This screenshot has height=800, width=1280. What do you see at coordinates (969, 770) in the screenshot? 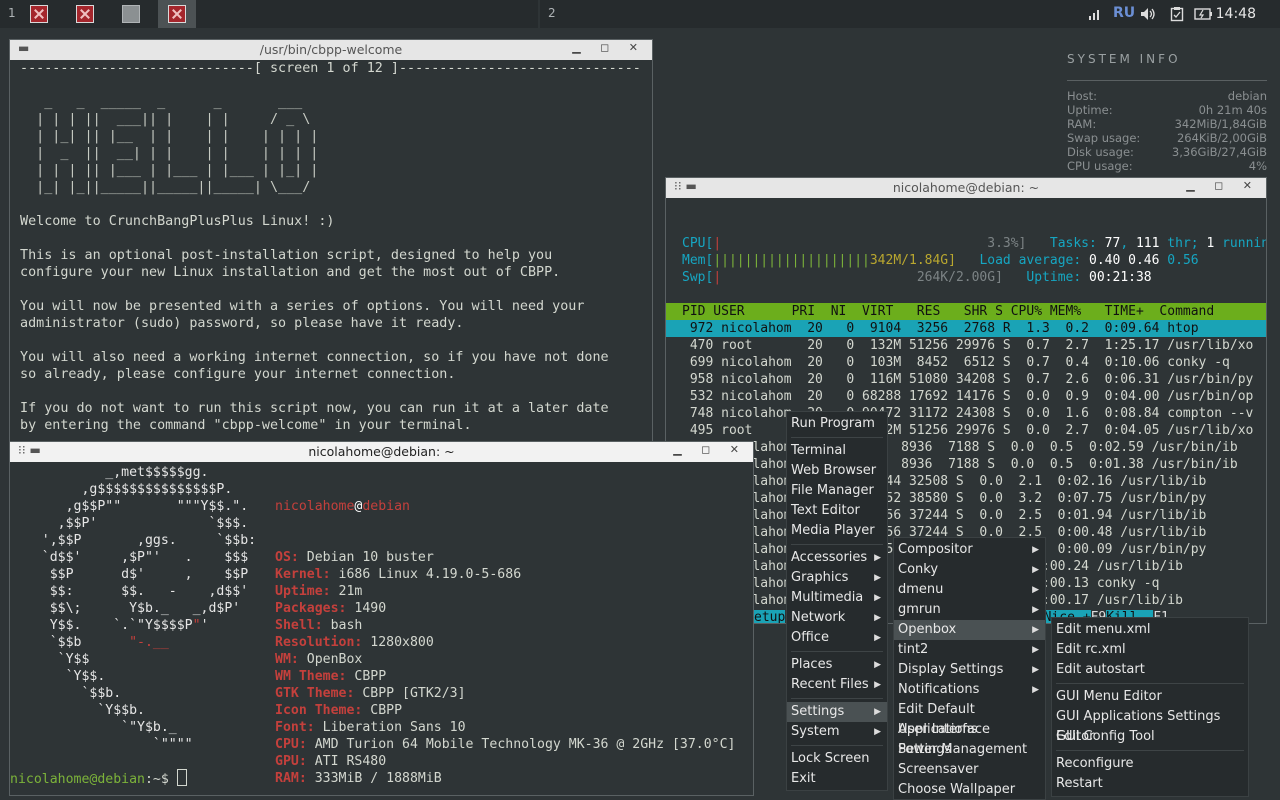
I see `menu-item-screensaver: Screensaver` at bounding box center [969, 770].